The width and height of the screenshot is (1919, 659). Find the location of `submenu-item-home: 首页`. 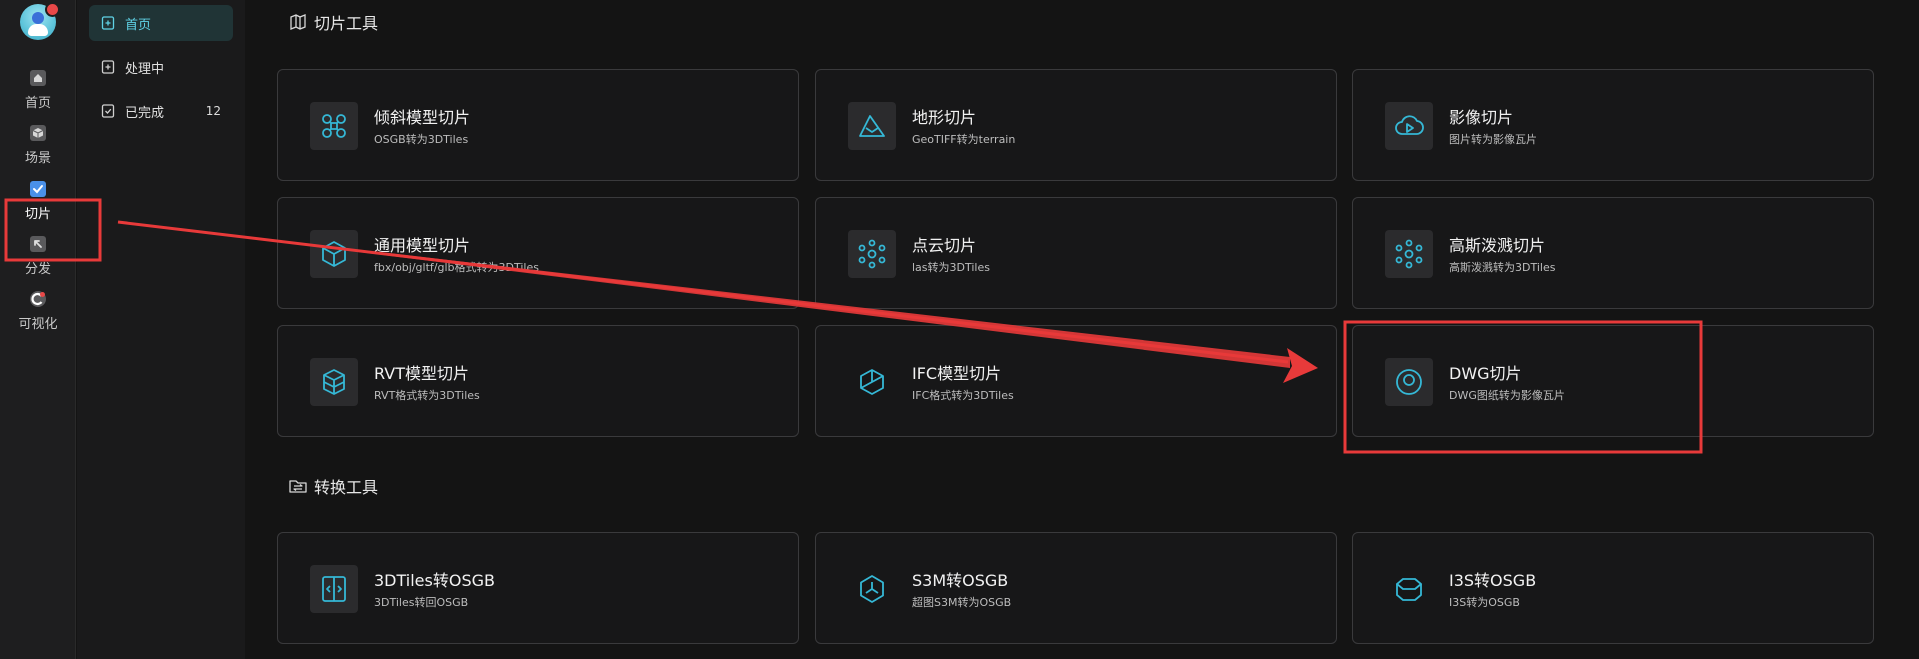

submenu-item-home: 首页 is located at coordinates (161, 23).